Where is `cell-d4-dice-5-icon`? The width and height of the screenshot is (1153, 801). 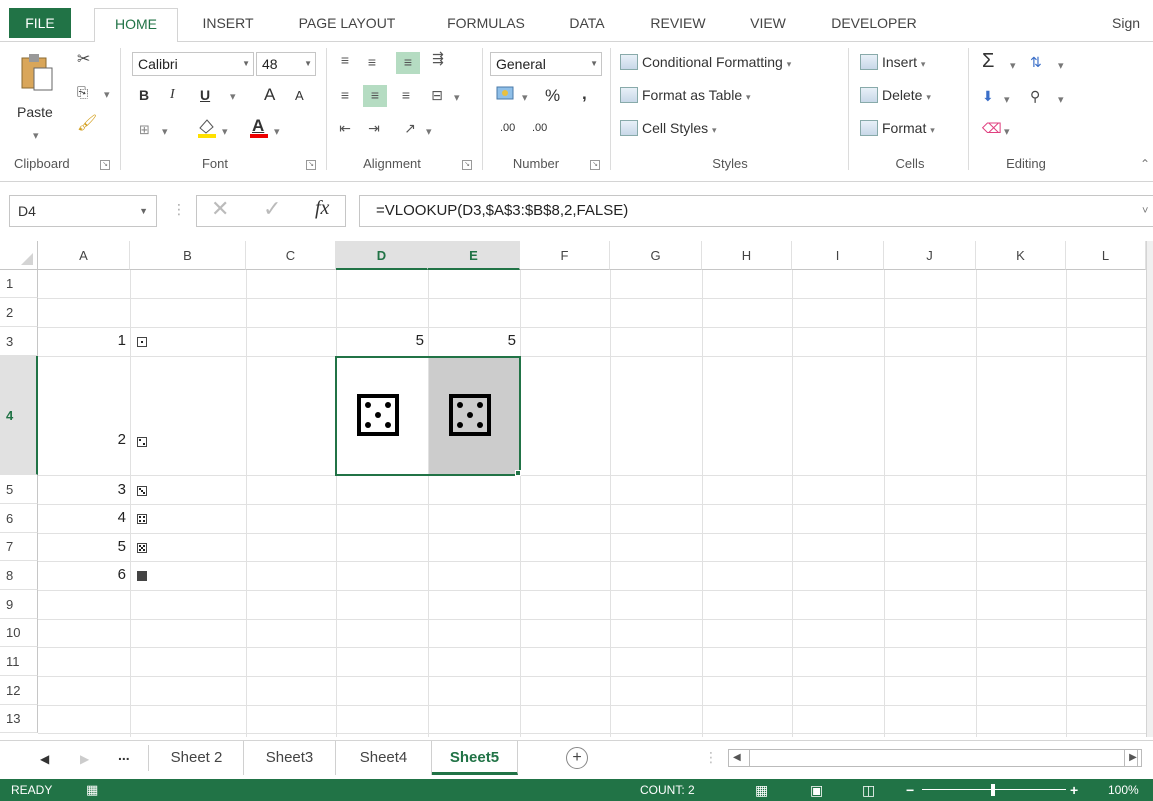
cell-d4-dice-5-icon is located at coordinates (378, 415).